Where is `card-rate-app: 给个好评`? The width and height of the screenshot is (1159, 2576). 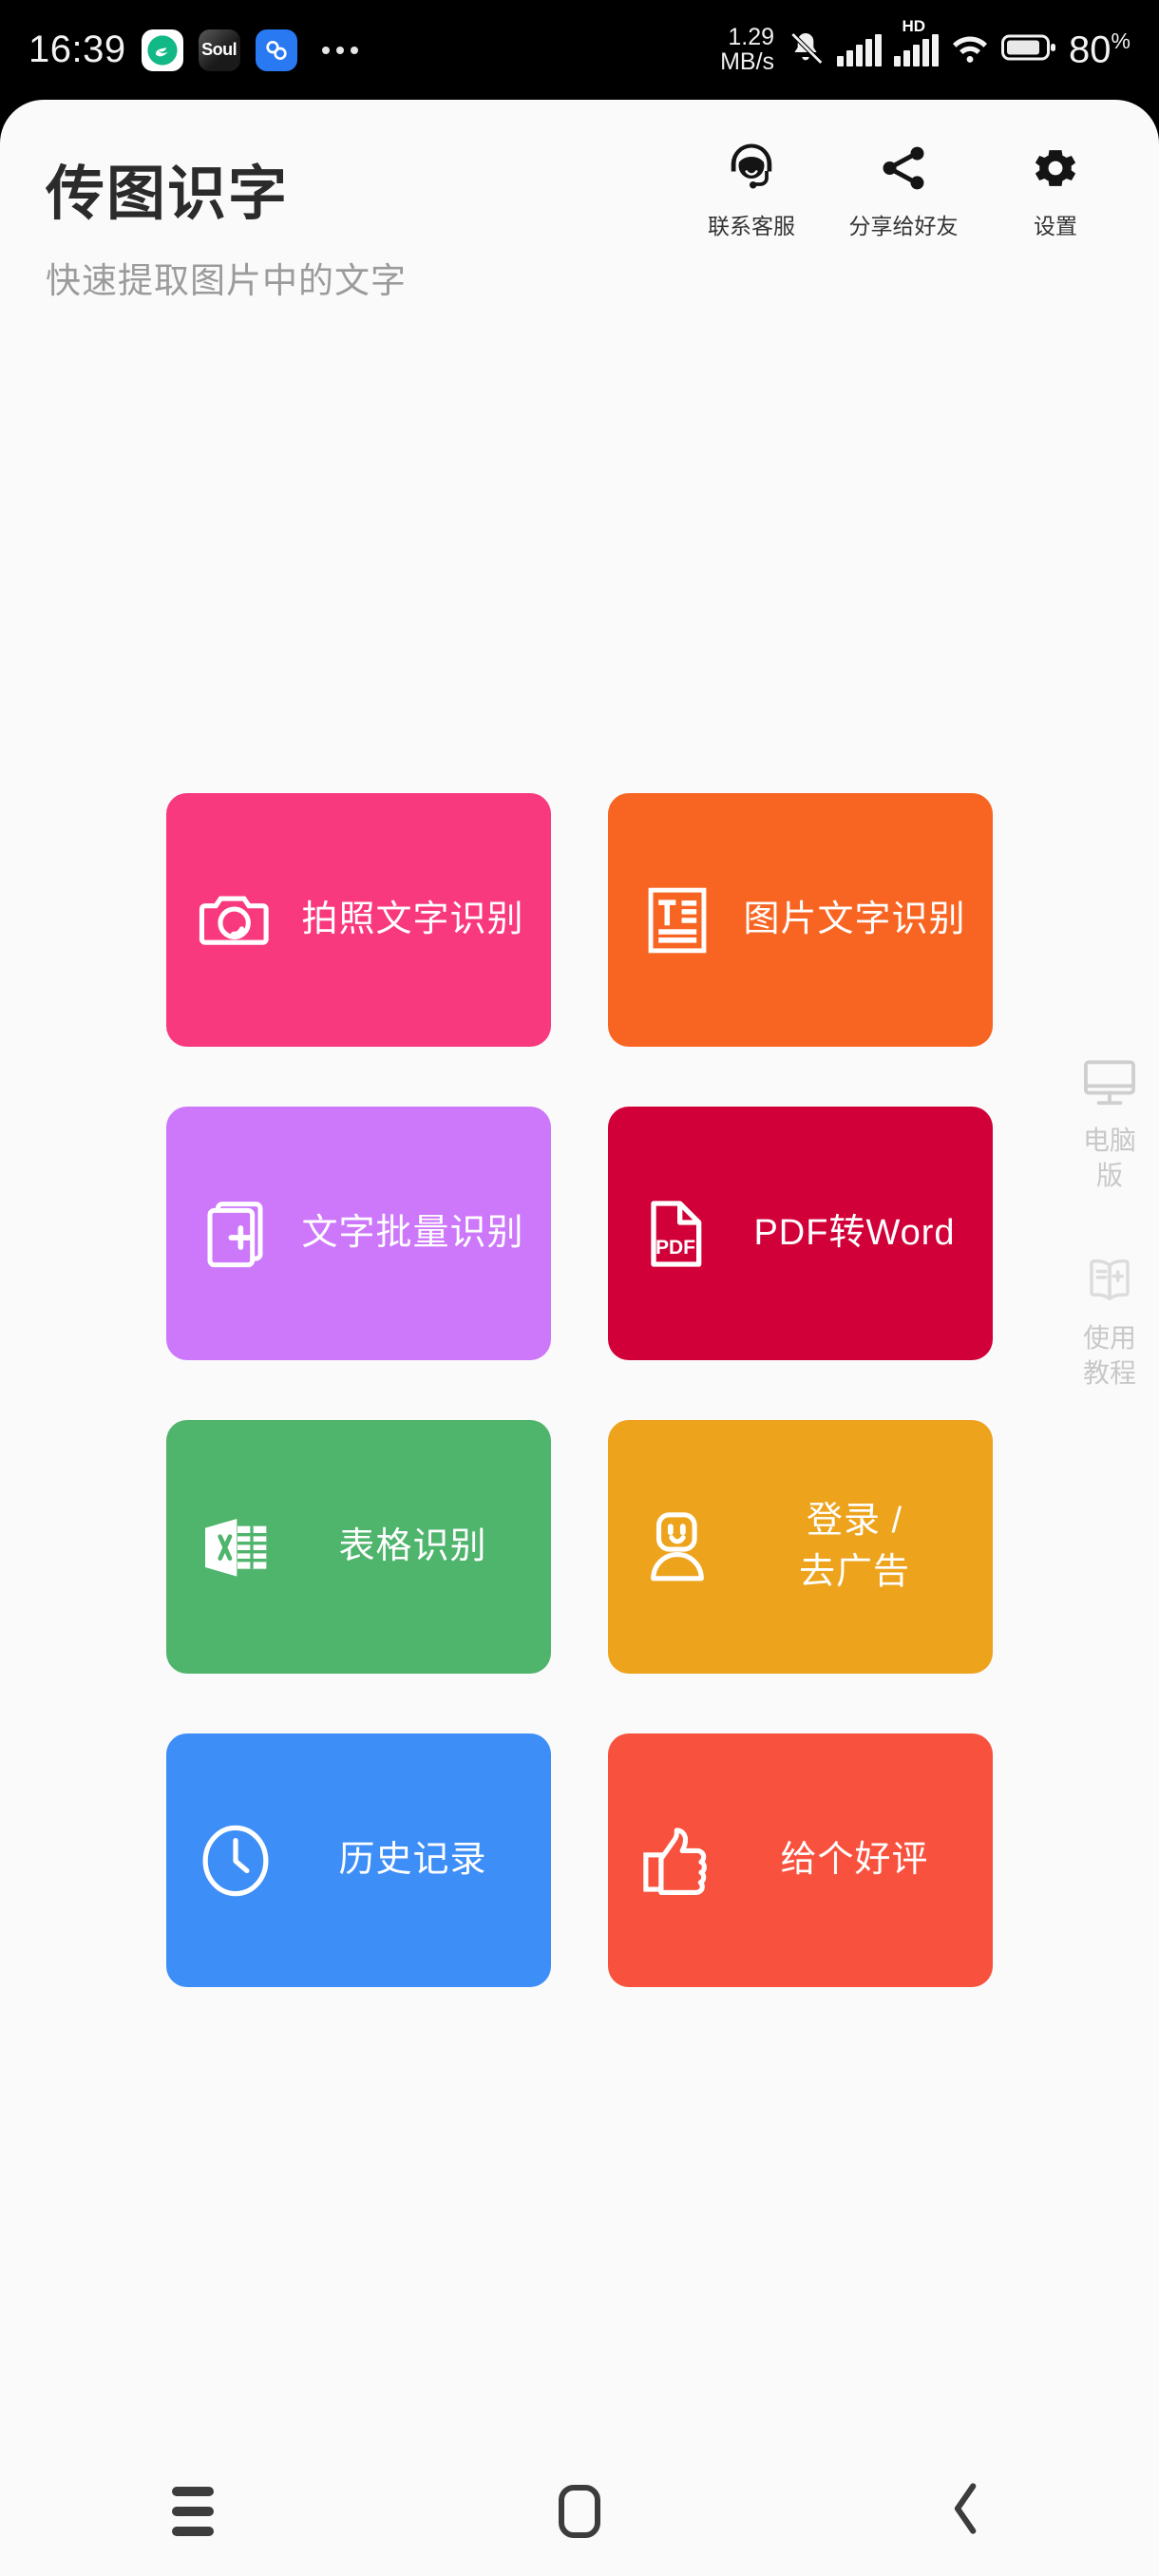 card-rate-app: 给个好评 is located at coordinates (800, 1860).